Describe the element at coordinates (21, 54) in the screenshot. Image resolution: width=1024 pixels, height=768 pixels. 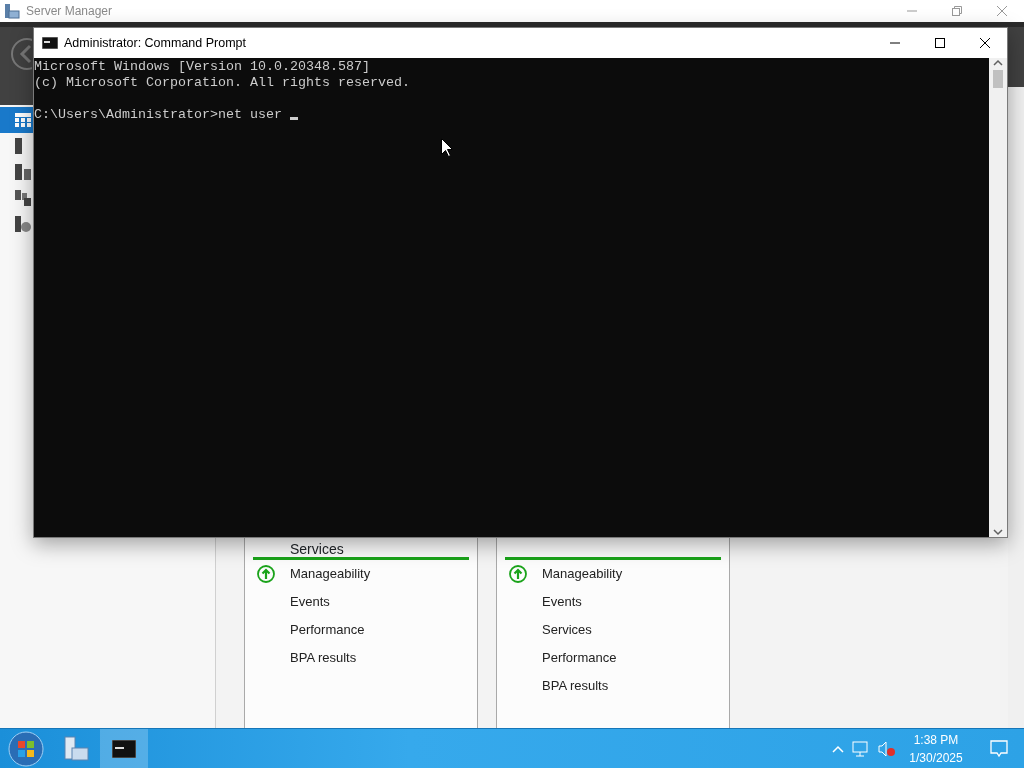
I see `back-icon` at that location.